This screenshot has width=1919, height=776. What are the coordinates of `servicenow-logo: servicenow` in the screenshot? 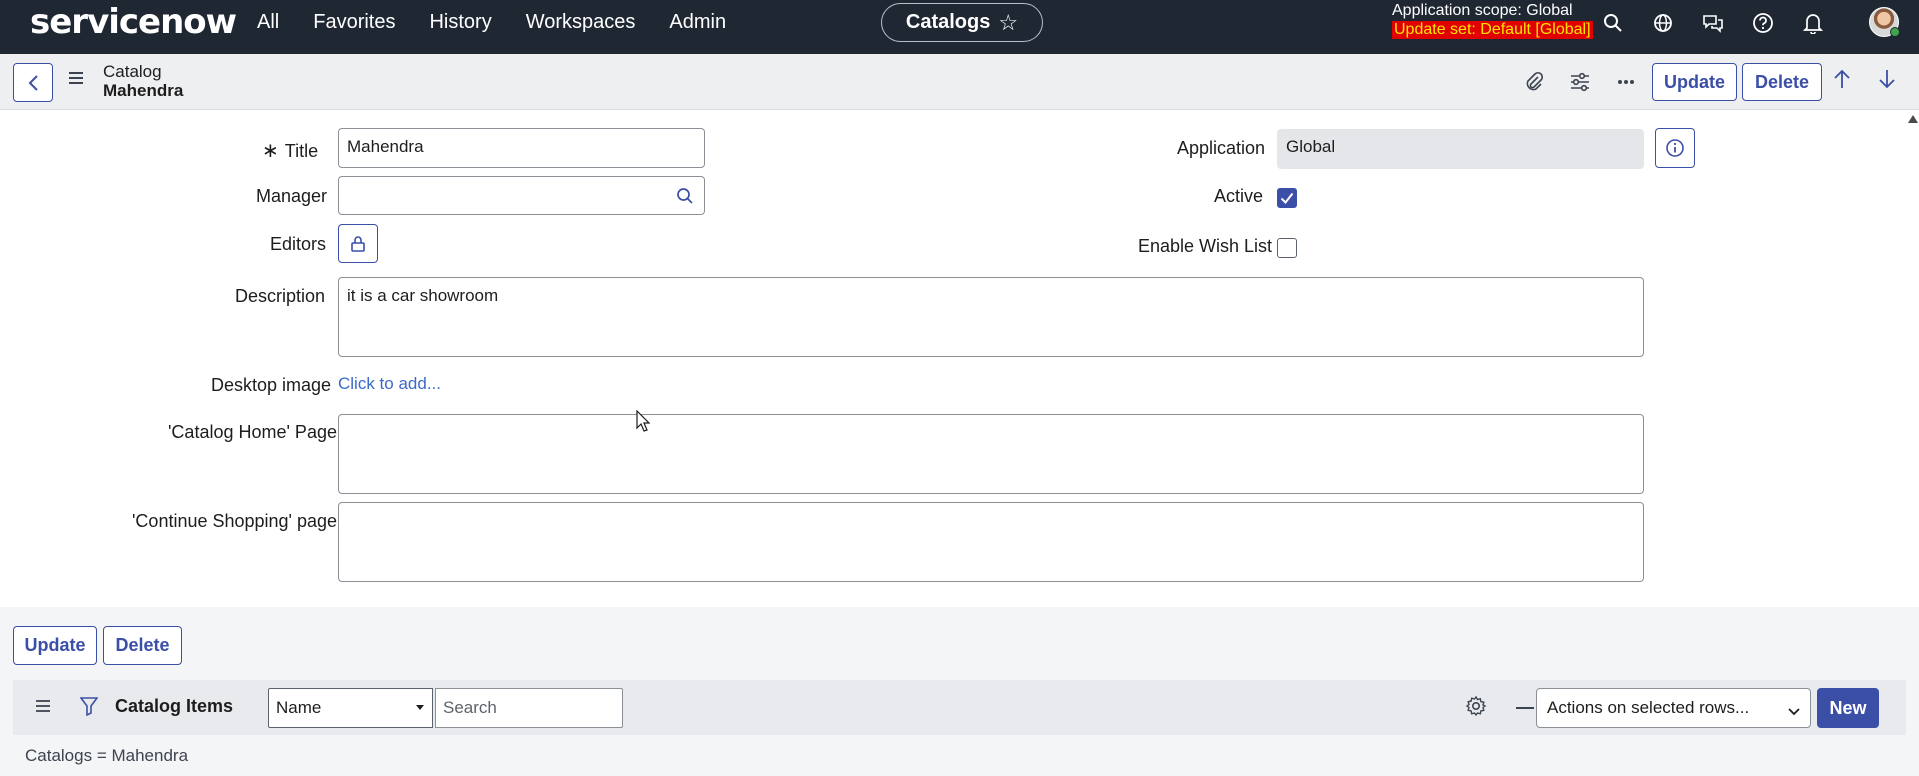 It's located at (133, 22).